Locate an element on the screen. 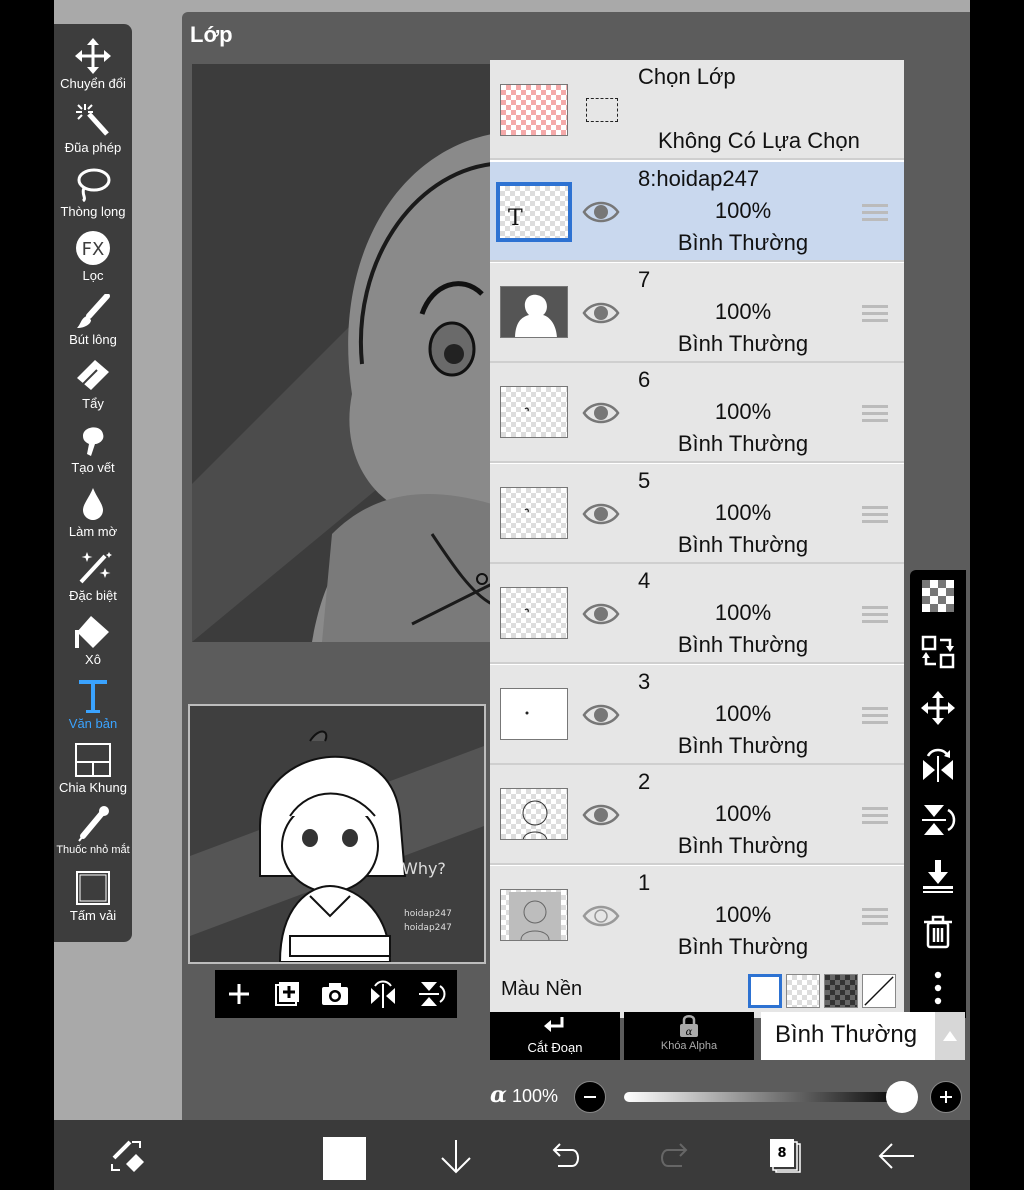 The image size is (1024, 1190). opacity-row: α 100% is located at coordinates (728, 1098).